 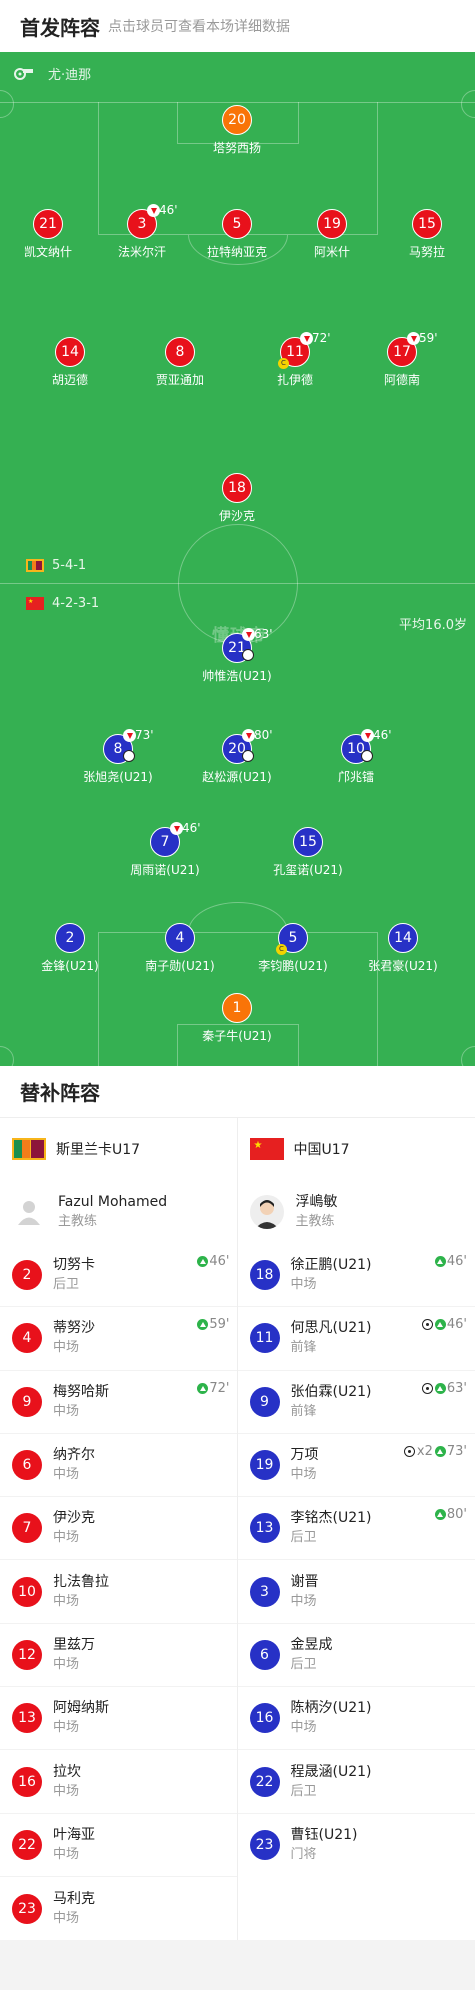 What do you see at coordinates (119, 1592) in the screenshot?
I see `home-sub-row: 10 扎法鲁拉 中场` at bounding box center [119, 1592].